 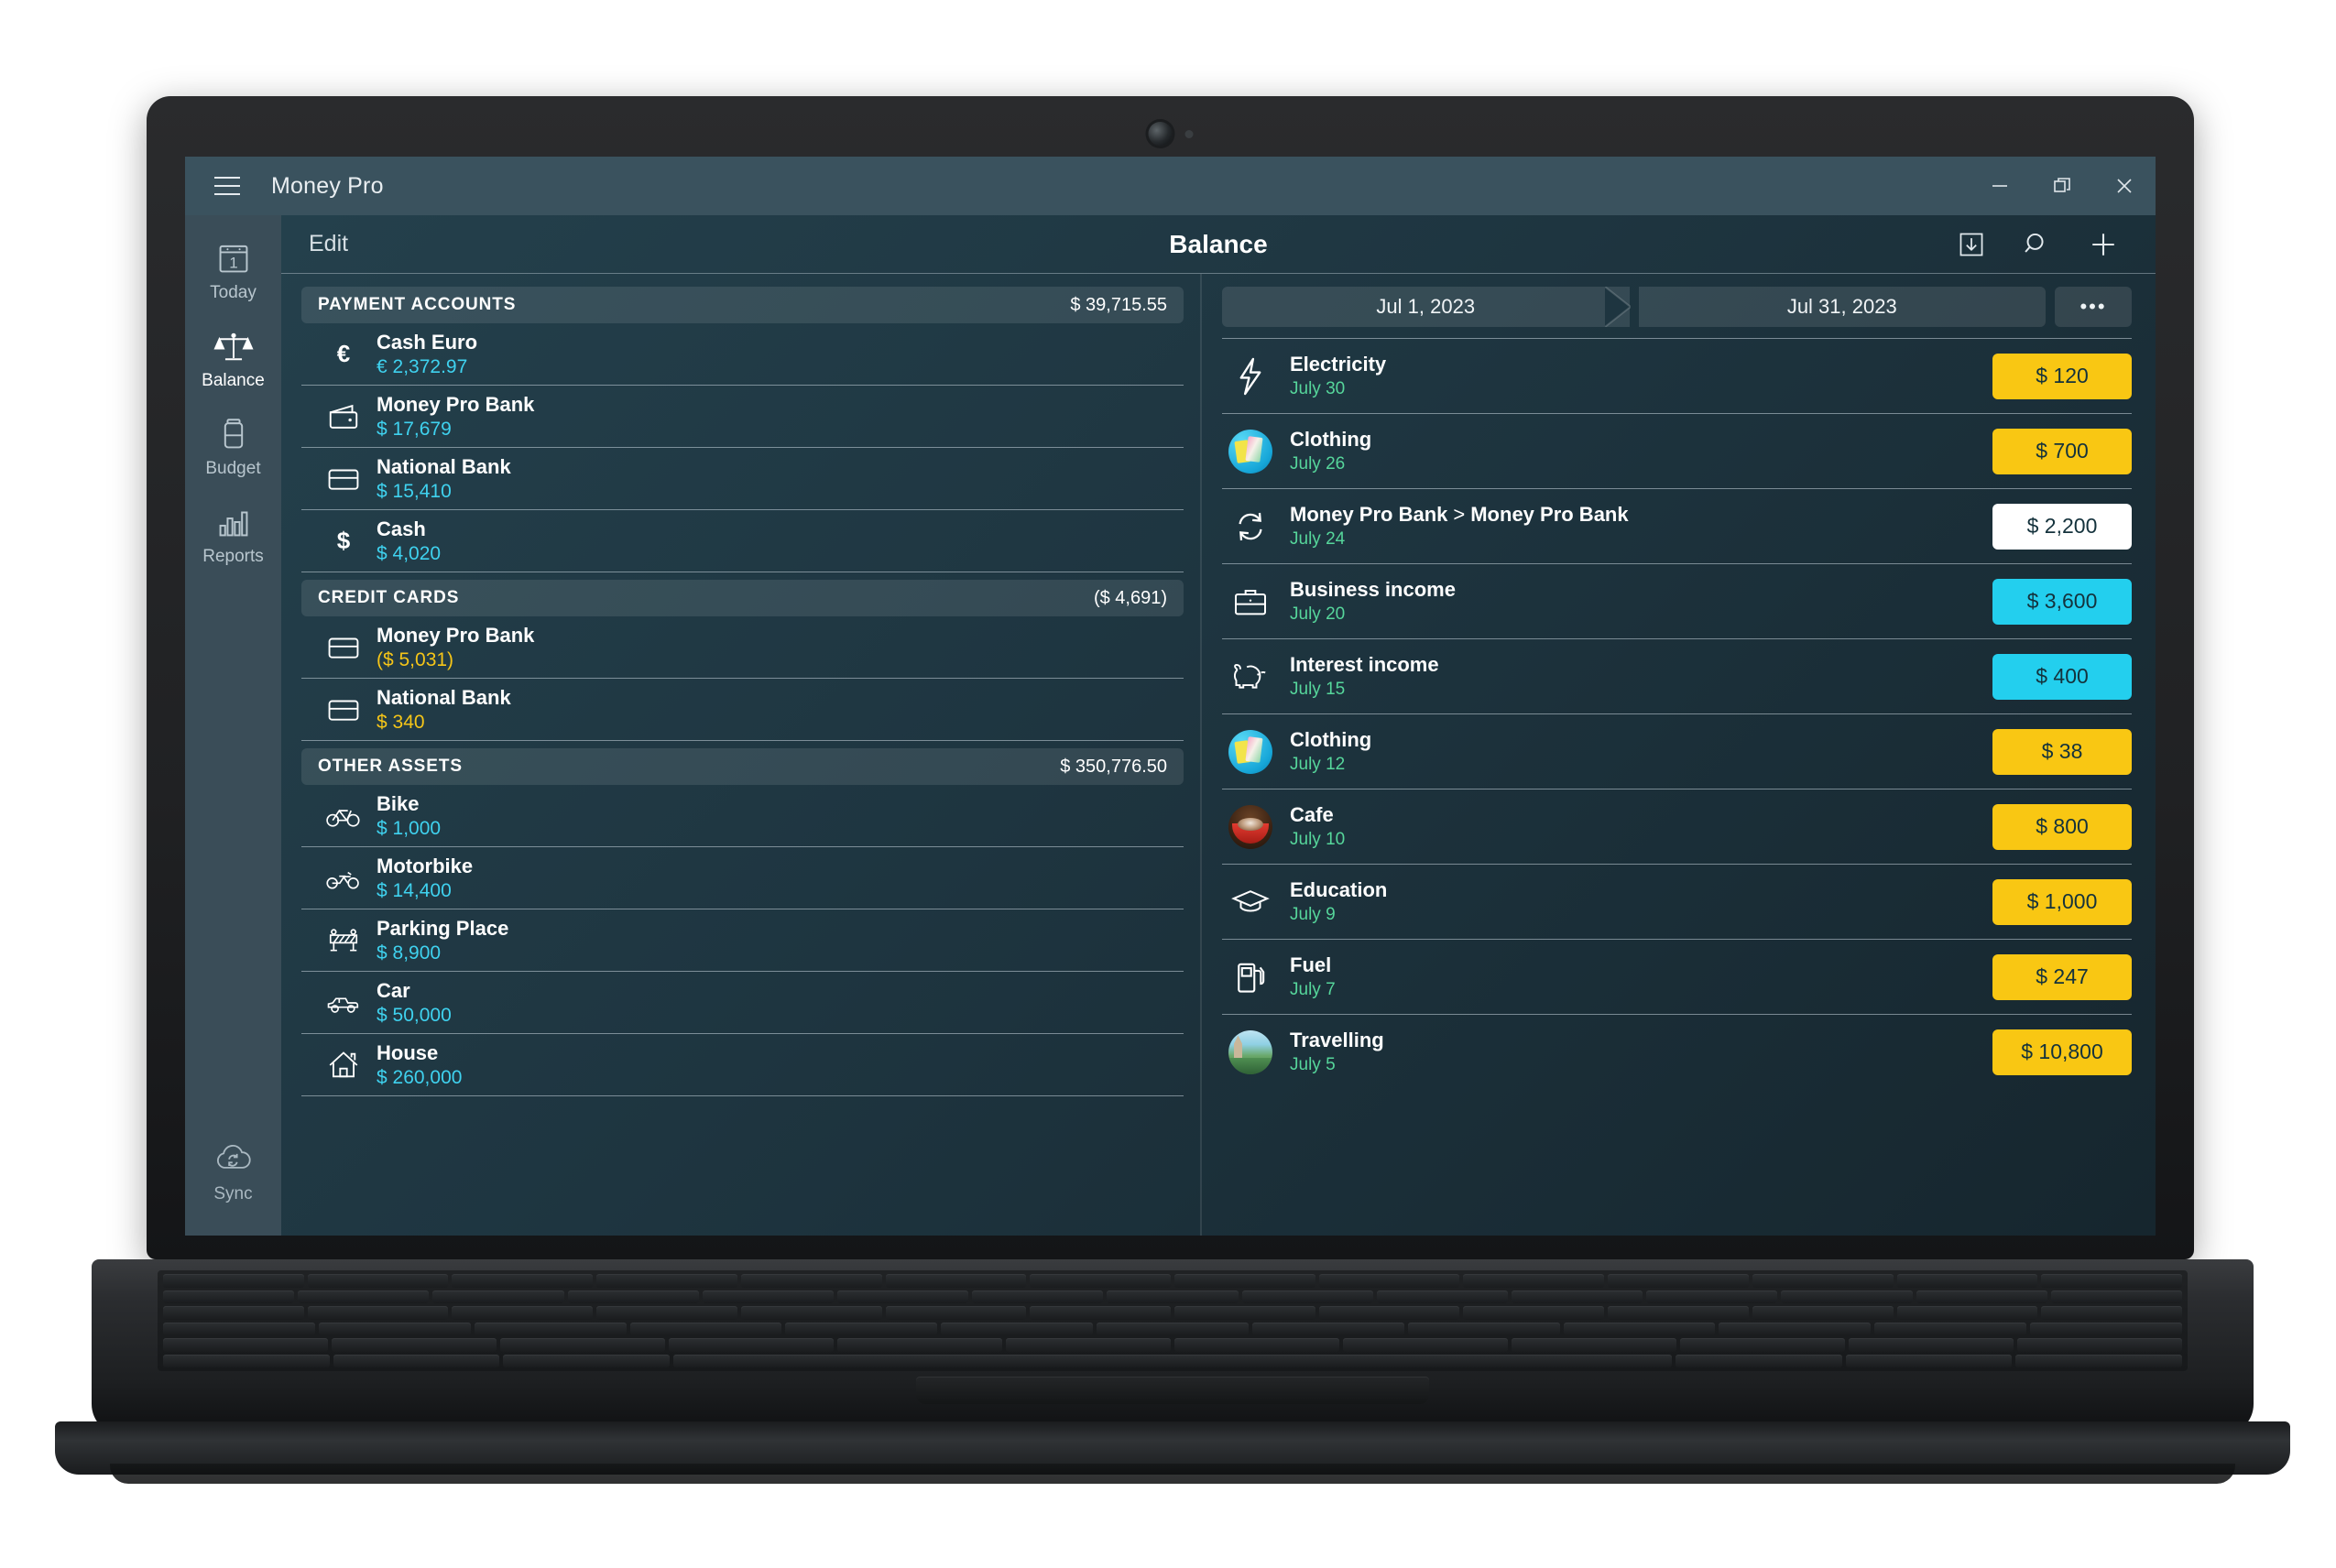 What do you see at coordinates (1677, 826) in the screenshot?
I see `transaction-row: Cafe July 10 $ 800` at bounding box center [1677, 826].